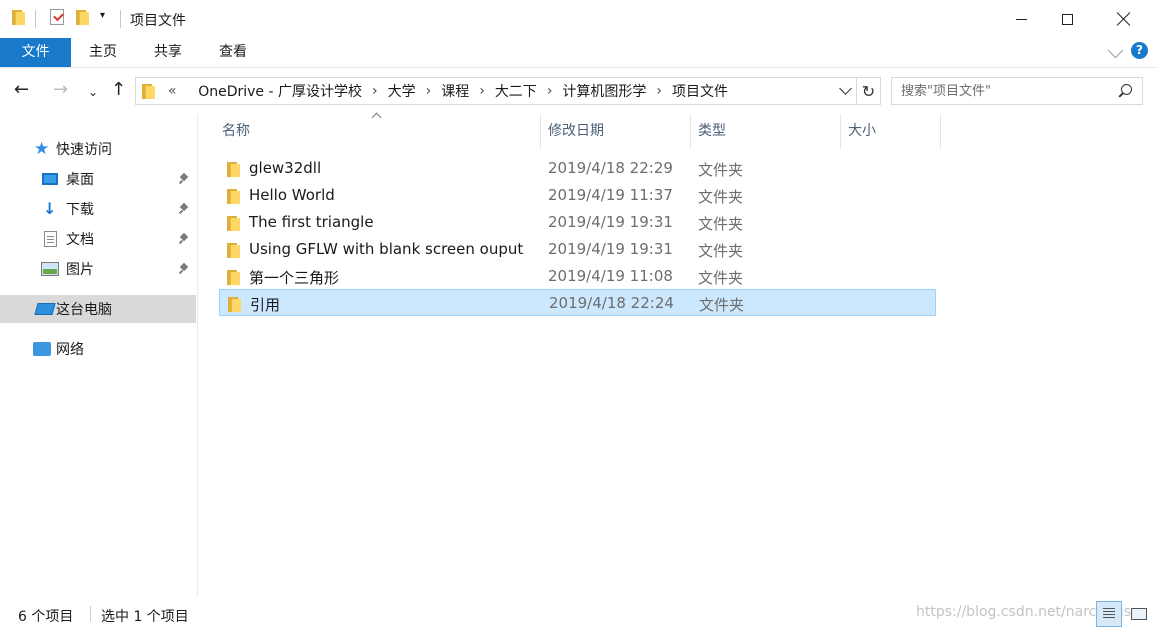 The width and height of the screenshot is (1157, 630). I want to click on file-name: Hello World, so click(292, 195).